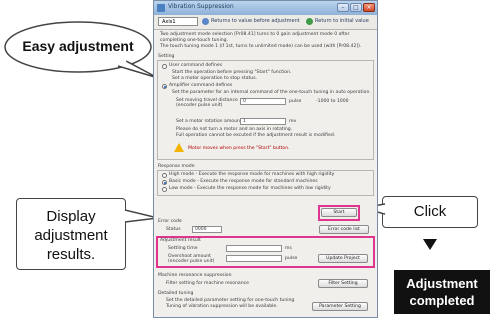 This screenshot has height=318, width=492. Describe the element at coordinates (430, 244) in the screenshot. I see `down-arrow-icon` at that location.